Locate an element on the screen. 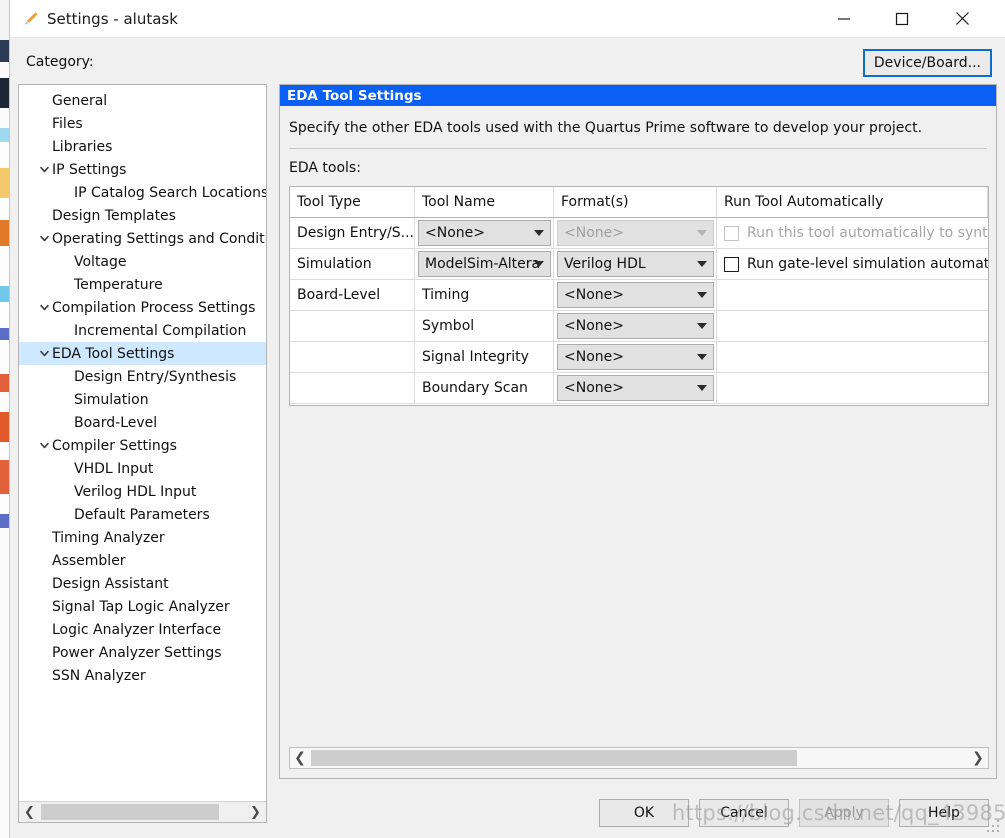 The image size is (1005, 838). sidebar-item-assembler: Assembler is located at coordinates (142, 560).